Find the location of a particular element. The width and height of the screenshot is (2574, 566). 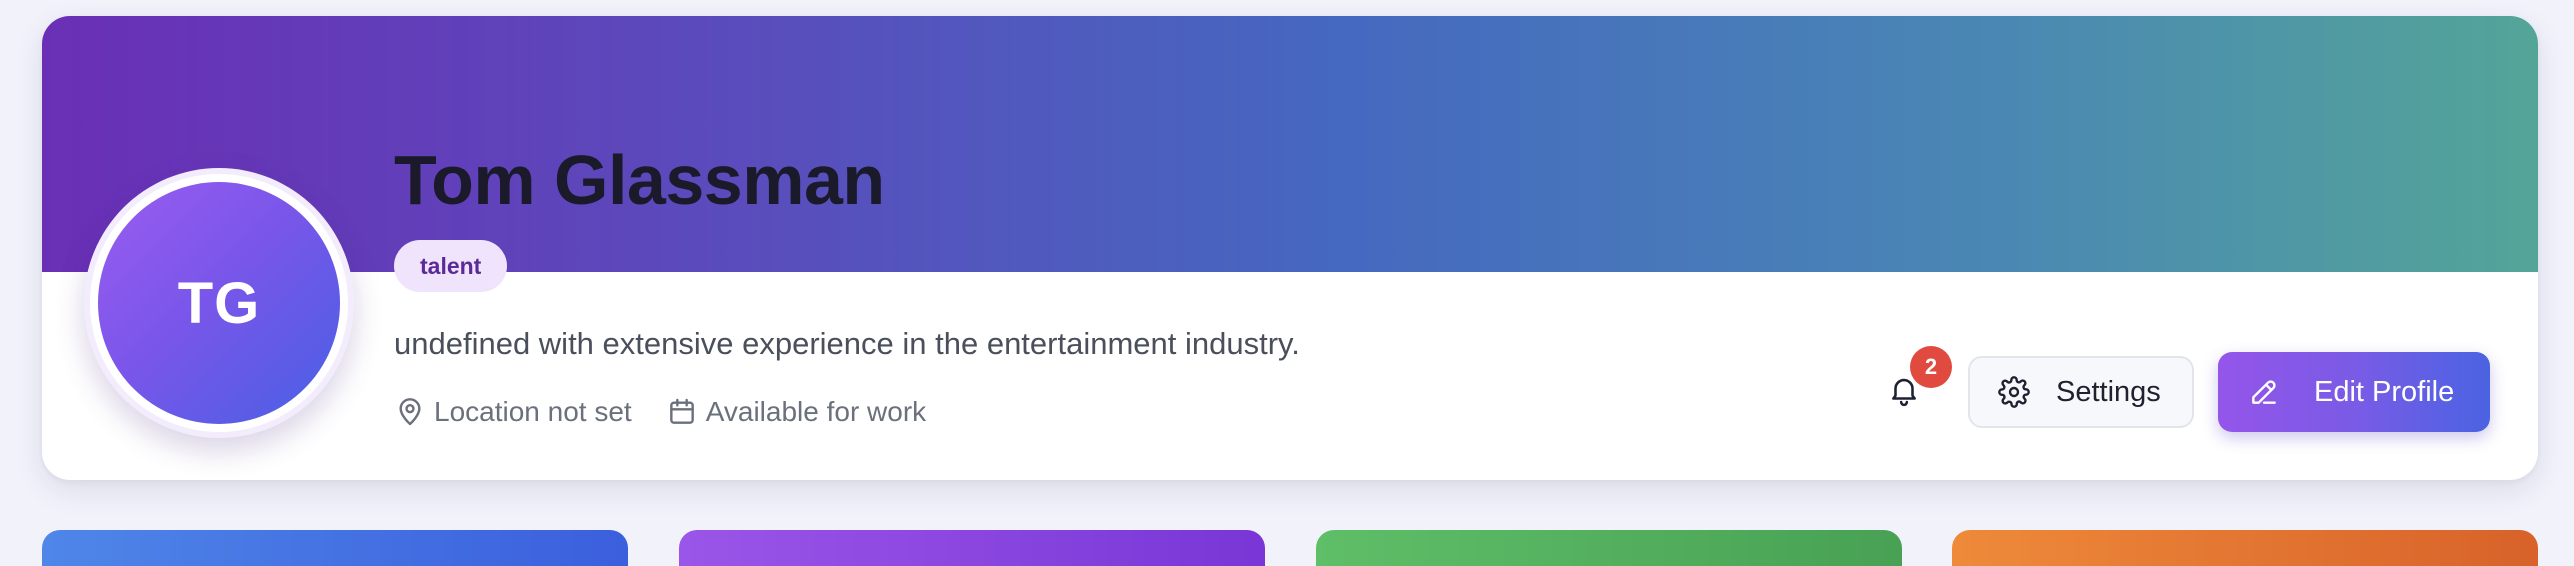

role-badge-label: talent is located at coordinates (451, 265).